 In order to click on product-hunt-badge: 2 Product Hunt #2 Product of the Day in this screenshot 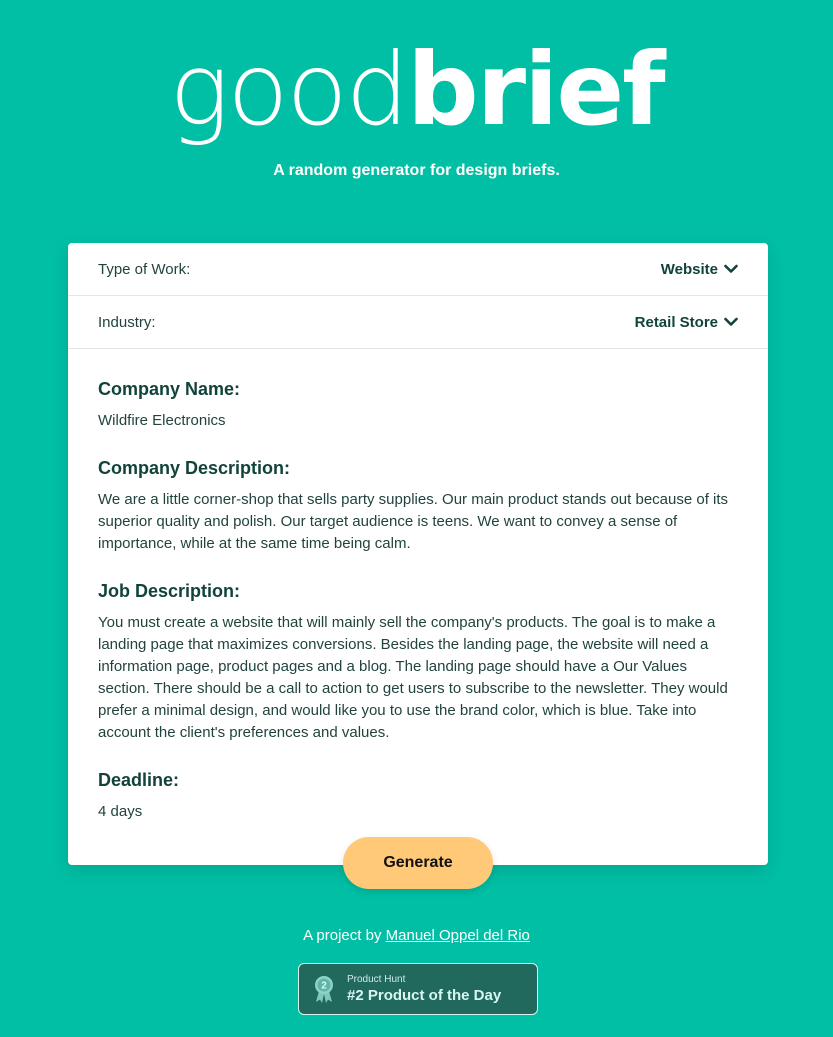, I will do `click(418, 989)`.